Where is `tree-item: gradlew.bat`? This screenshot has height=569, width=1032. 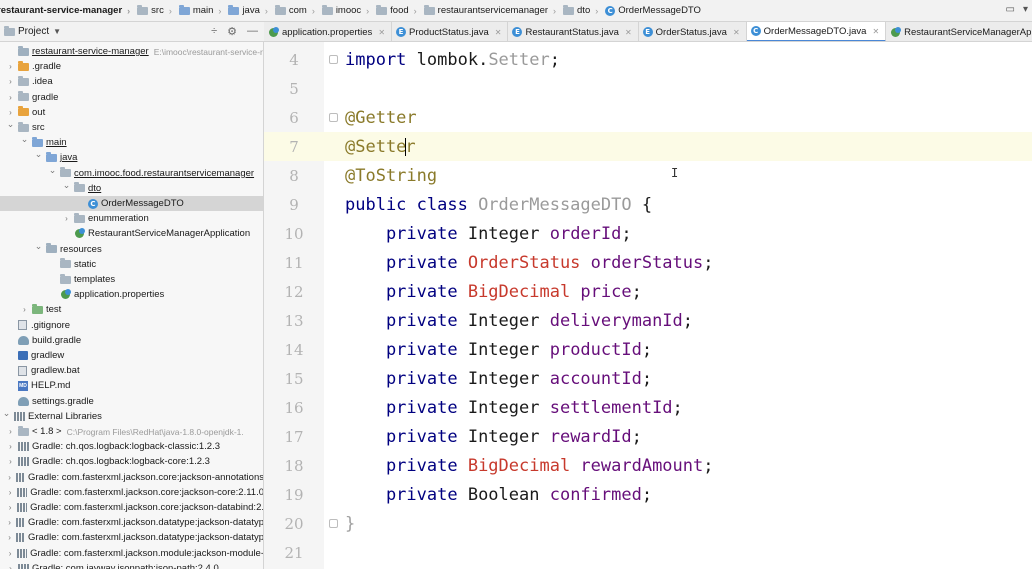 tree-item: gradlew.bat is located at coordinates (131, 370).